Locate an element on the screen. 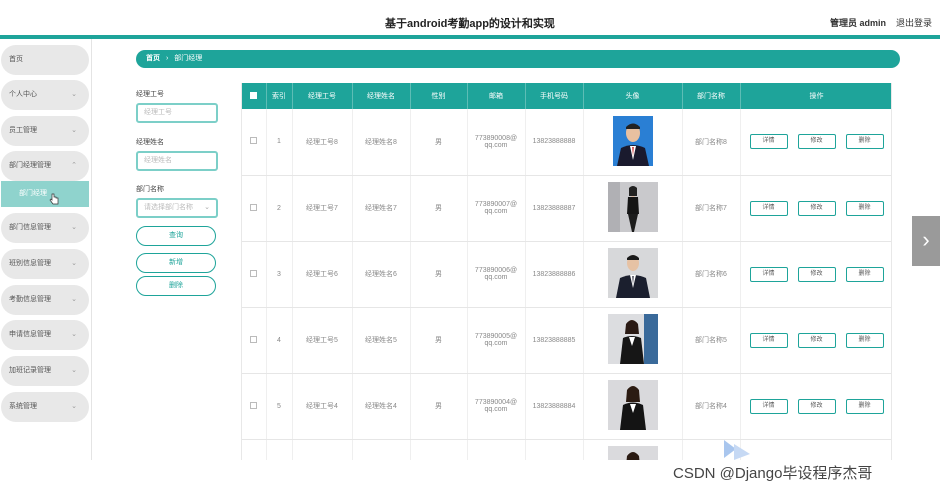 The image size is (940, 492). cell-department: 部门名称4 is located at coordinates (711, 406).